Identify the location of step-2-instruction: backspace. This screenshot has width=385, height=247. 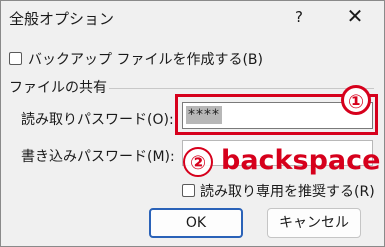
(301, 160).